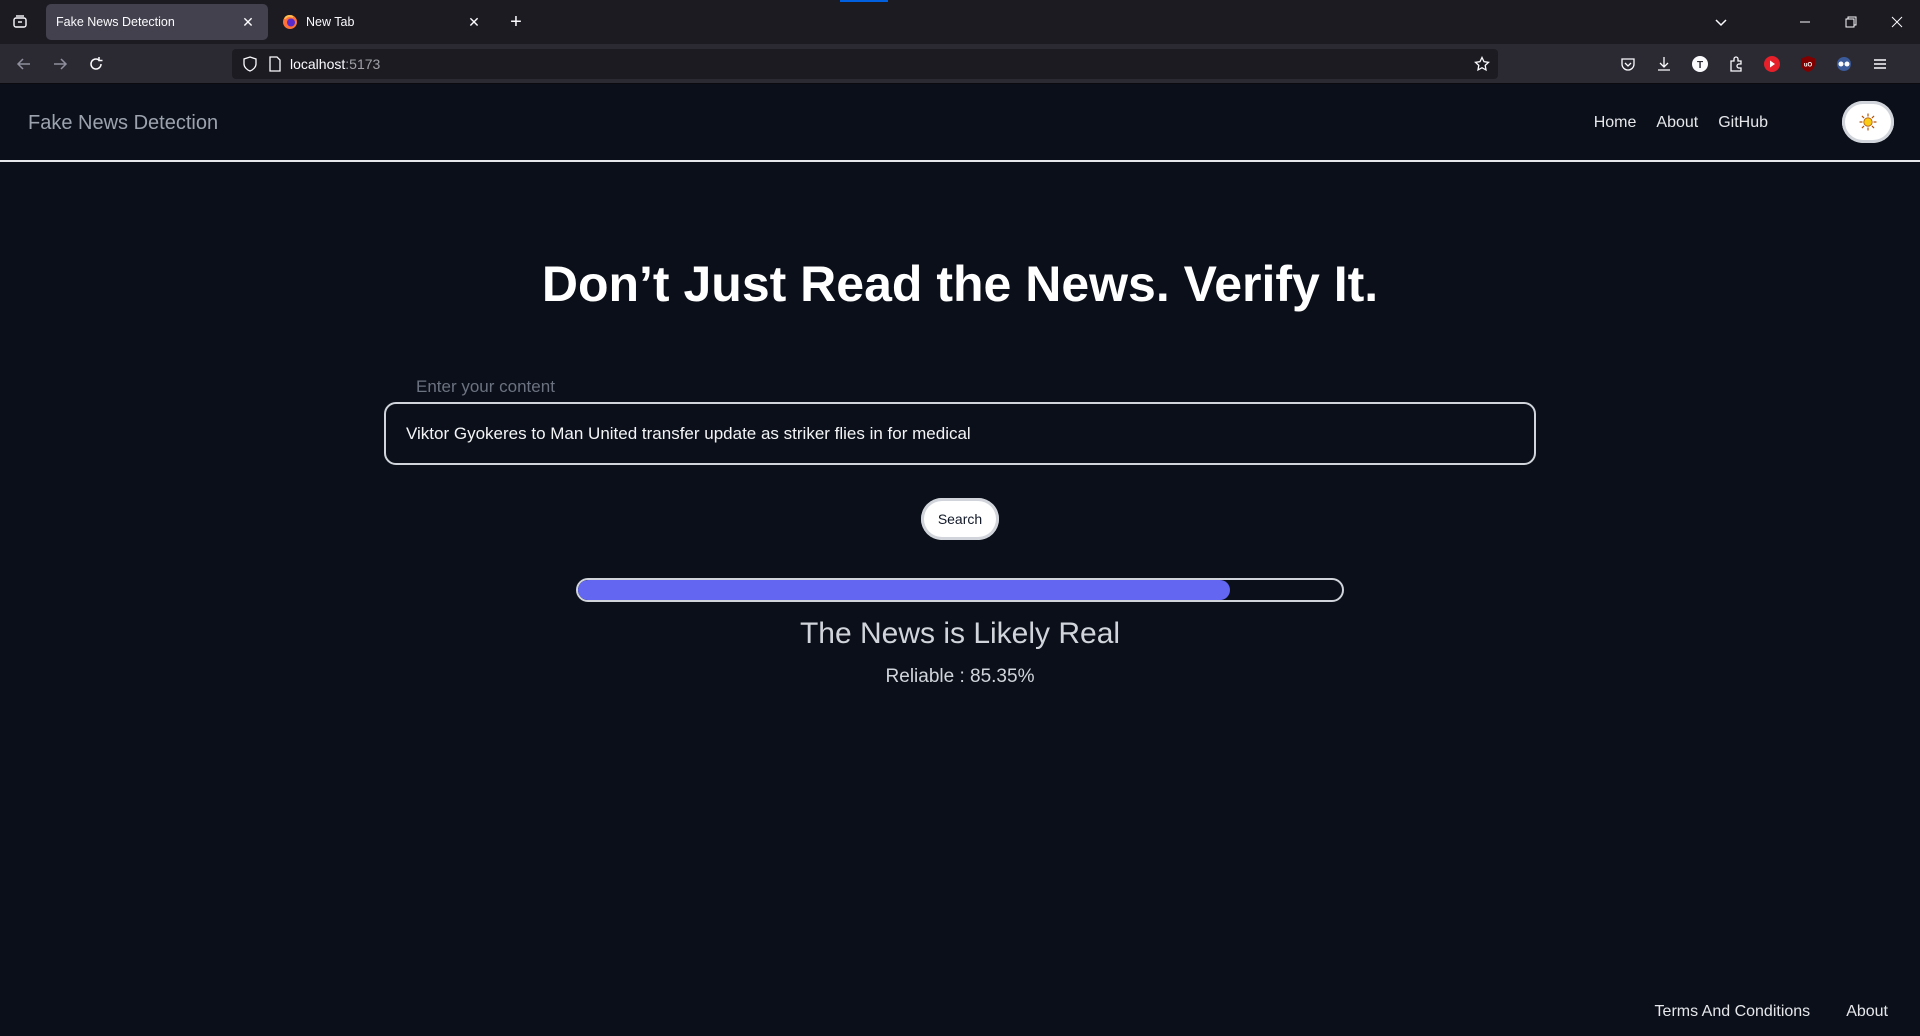 Image resolution: width=1920 pixels, height=1036 pixels. I want to click on pocket-icon, so click(1628, 64).